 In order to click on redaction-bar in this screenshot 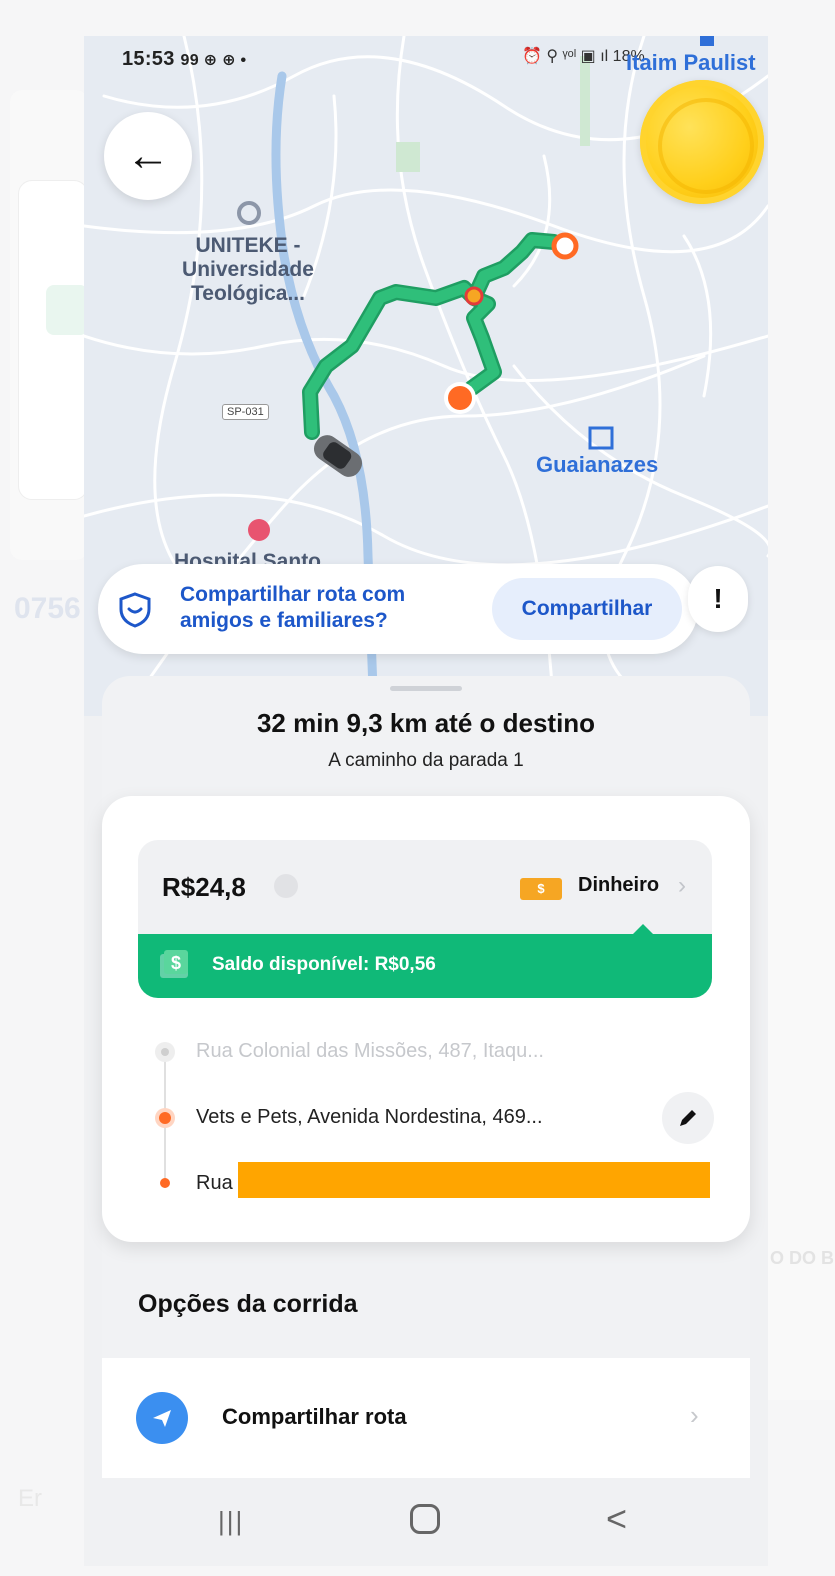, I will do `click(474, 1180)`.